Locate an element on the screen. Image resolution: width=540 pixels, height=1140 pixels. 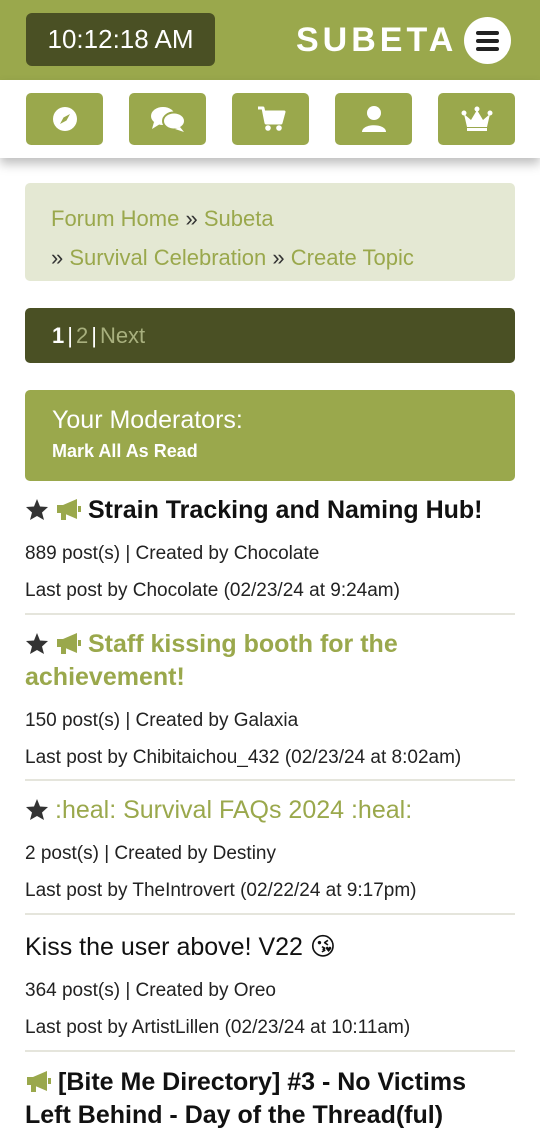
breadcrumb-create-topic: Create Topic is located at coordinates (352, 257).